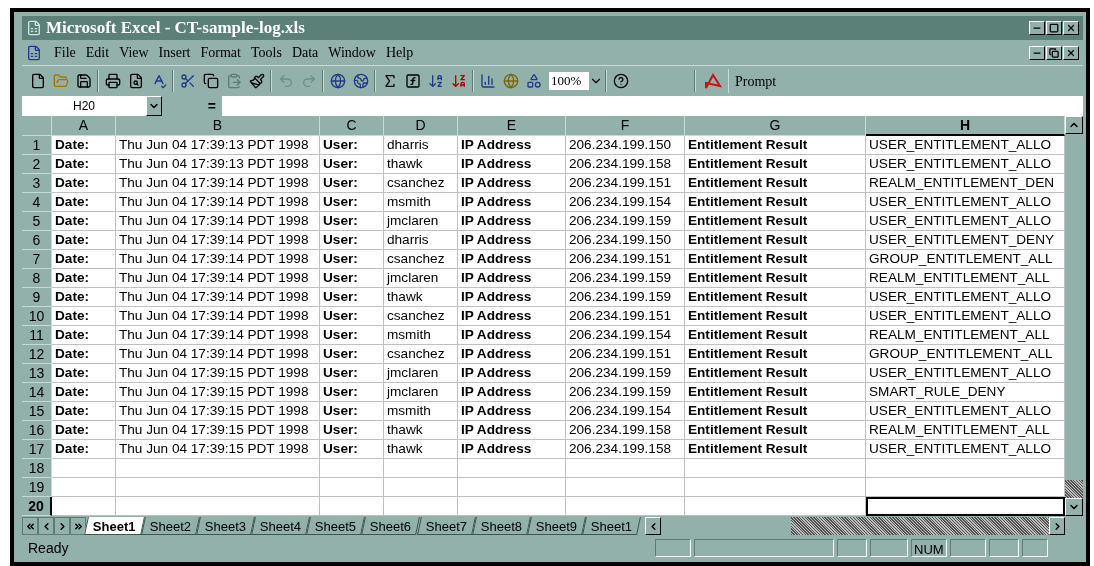 Image resolution: width=1094 pixels, height=566 pixels. Describe the element at coordinates (965, 392) in the screenshot. I see `table-cell: SMART_RULE_DENY` at that location.